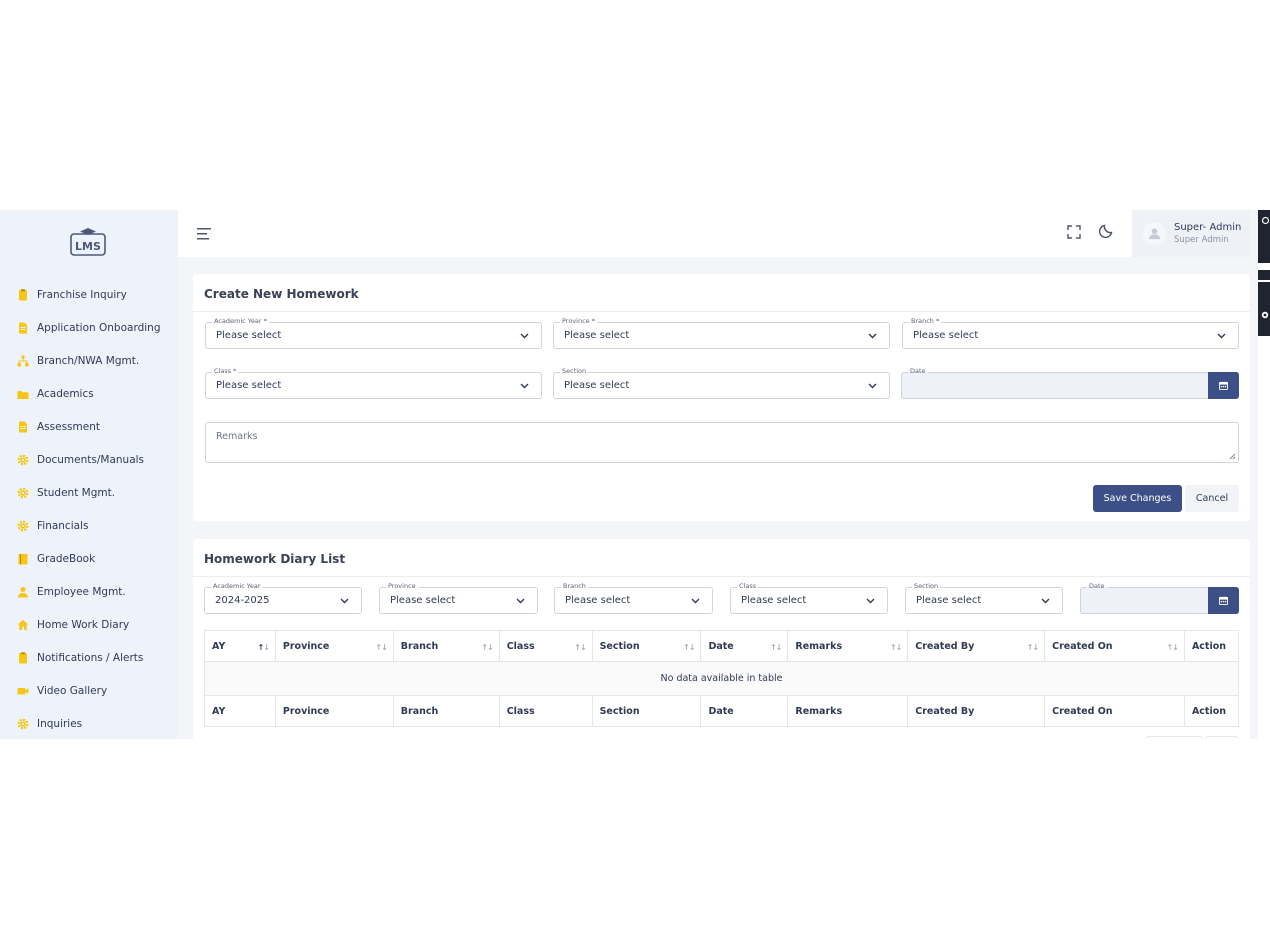 The height and width of the screenshot is (950, 1270). What do you see at coordinates (373, 383) in the screenshot?
I see `class-select: Class * Please select` at bounding box center [373, 383].